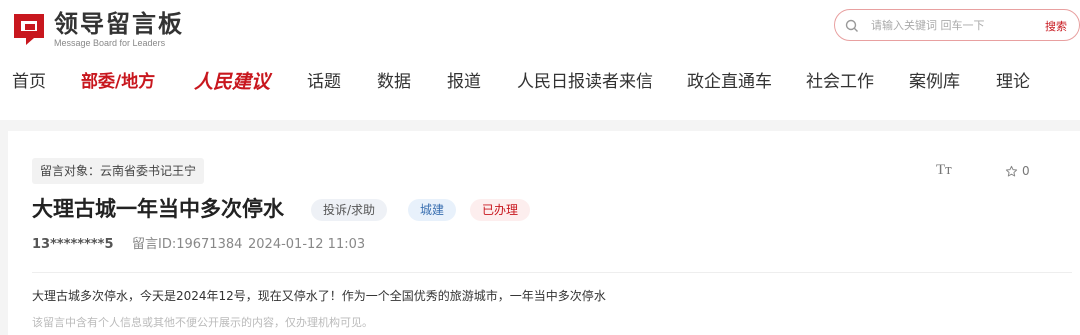  Describe the element at coordinates (944, 170) in the screenshot. I see `font-size-toggle: Tт` at that location.